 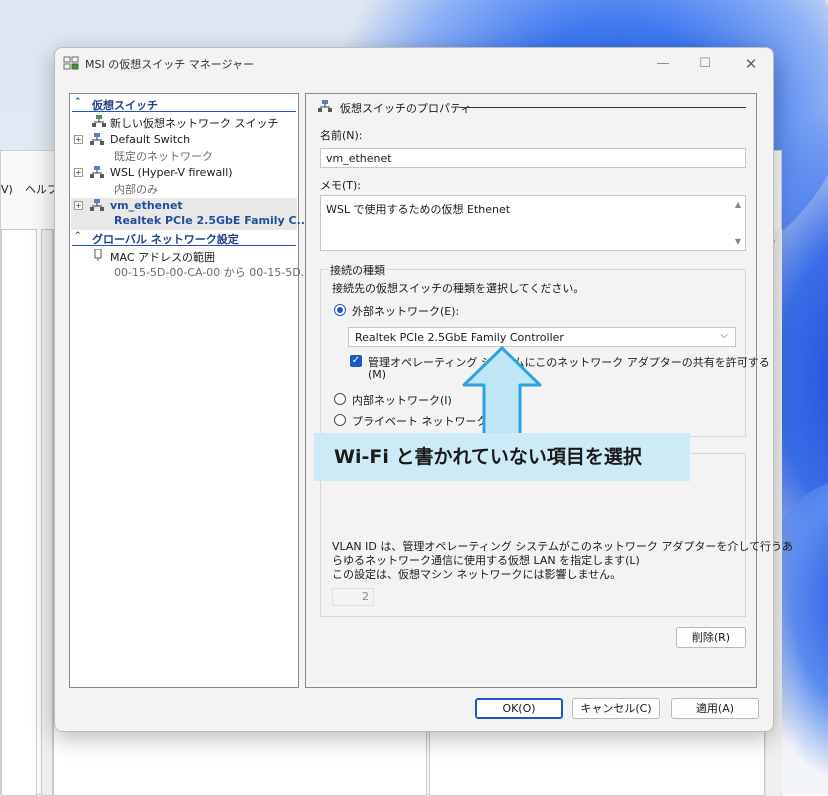 I want to click on external-network-radio, so click(x=340, y=310).